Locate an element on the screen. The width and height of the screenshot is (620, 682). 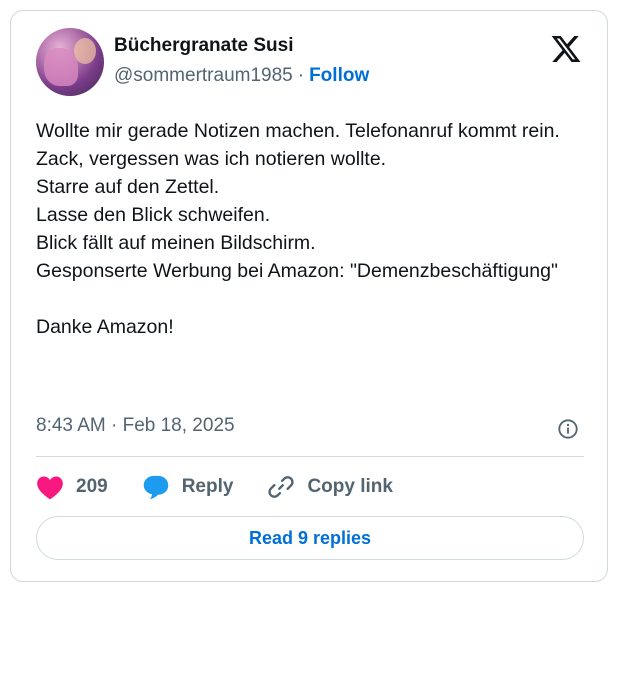
reply-label: Reply is located at coordinates (207, 486).